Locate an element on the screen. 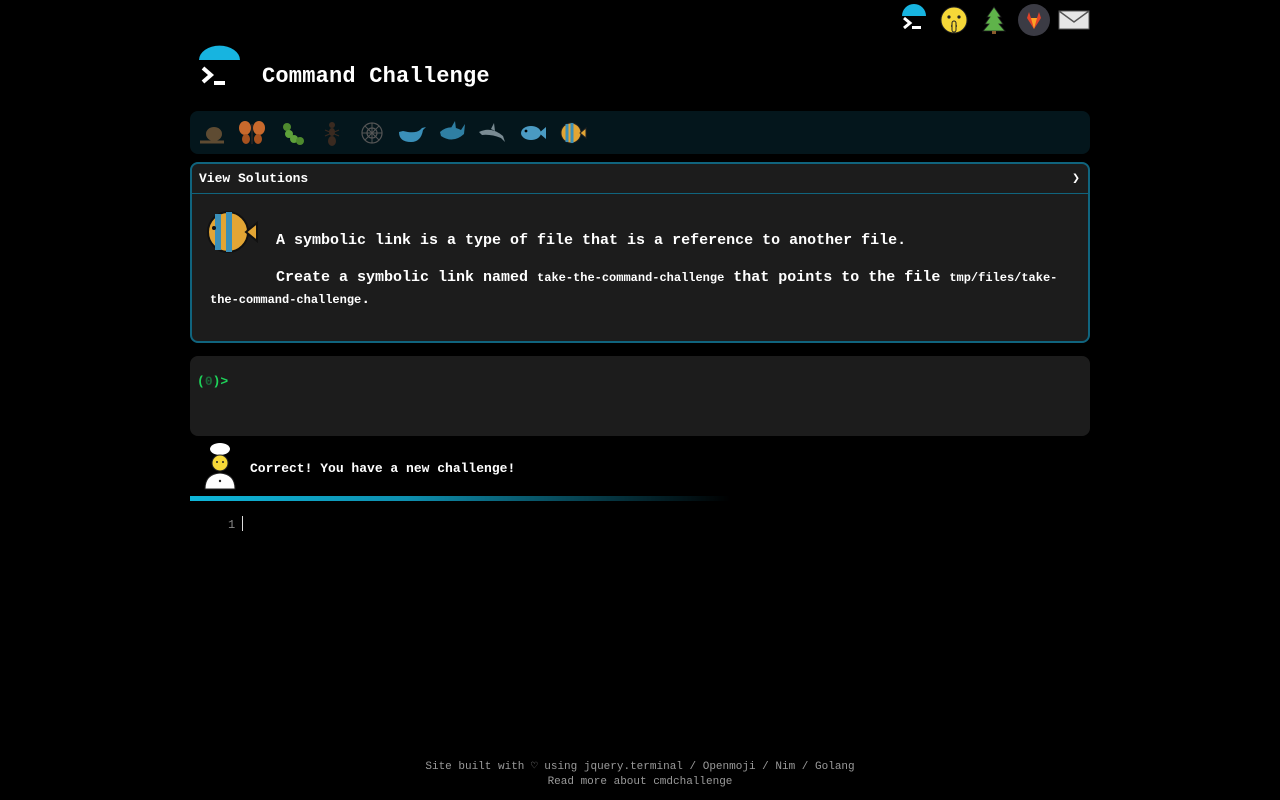  ant-icon is located at coordinates (332, 133).